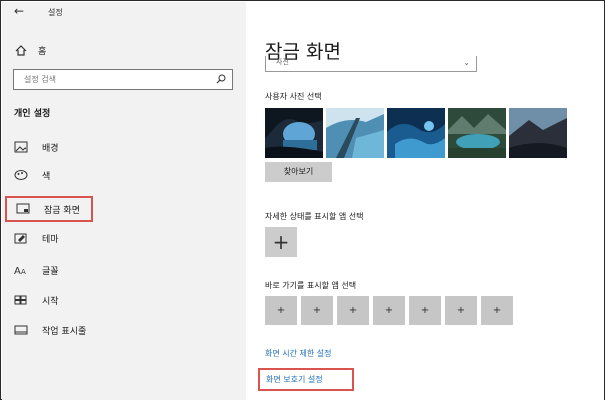 This screenshot has height=400, width=605. I want to click on choose-picture-label: 사용자 사진 선택, so click(293, 96).